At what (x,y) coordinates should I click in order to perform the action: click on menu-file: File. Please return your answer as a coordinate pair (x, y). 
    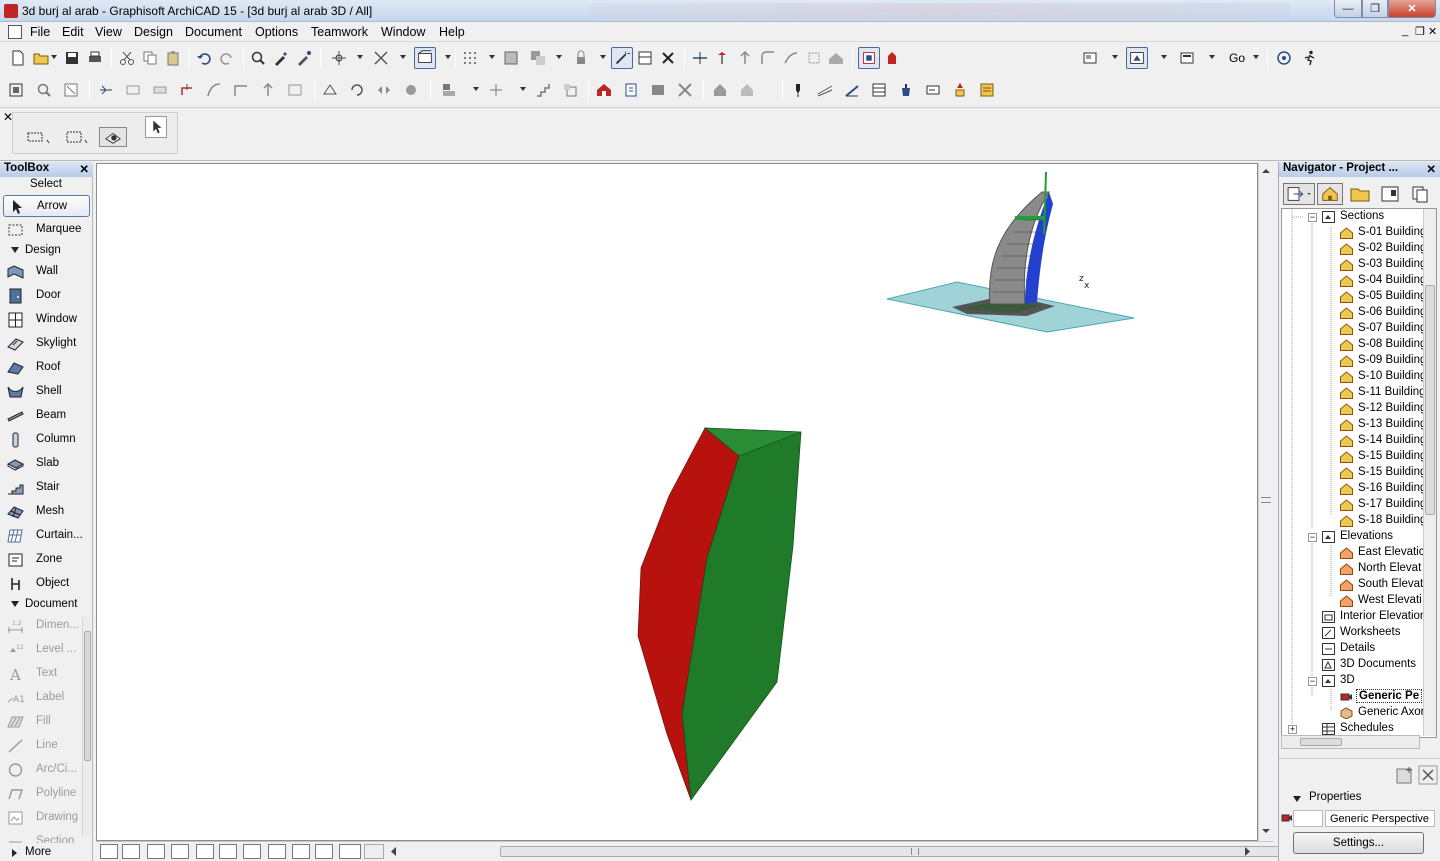
    Looking at the image, I should click on (40, 32).